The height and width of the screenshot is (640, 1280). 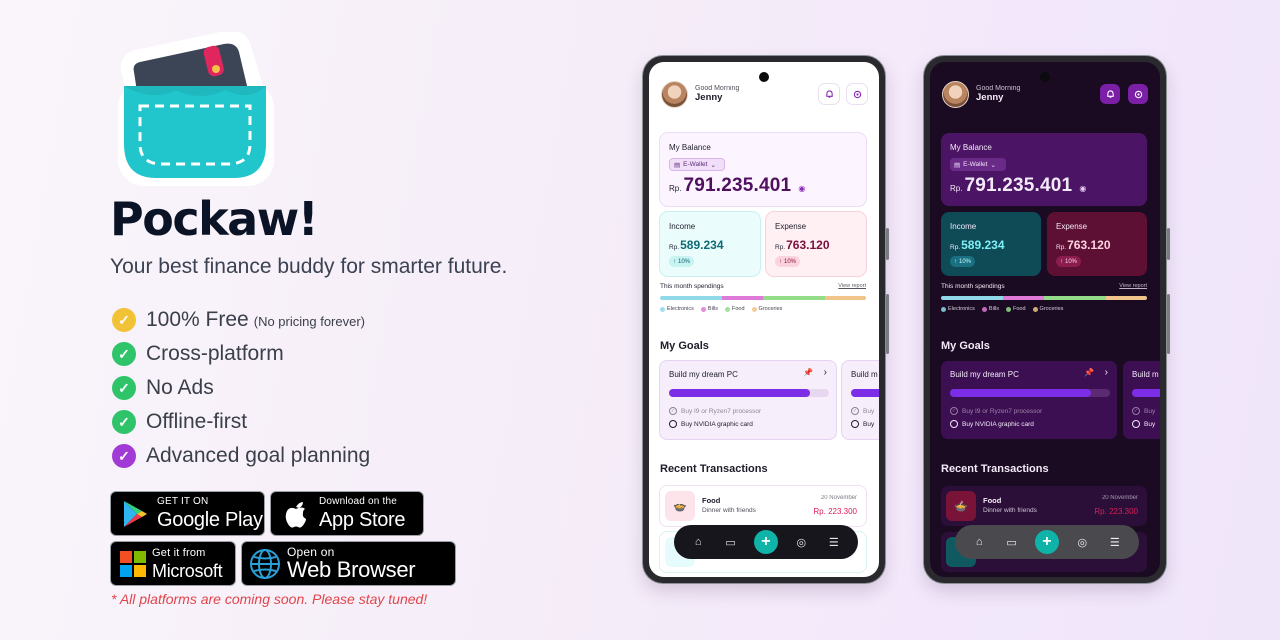 I want to click on google-play-small: GET IT ON, so click(x=183, y=501).